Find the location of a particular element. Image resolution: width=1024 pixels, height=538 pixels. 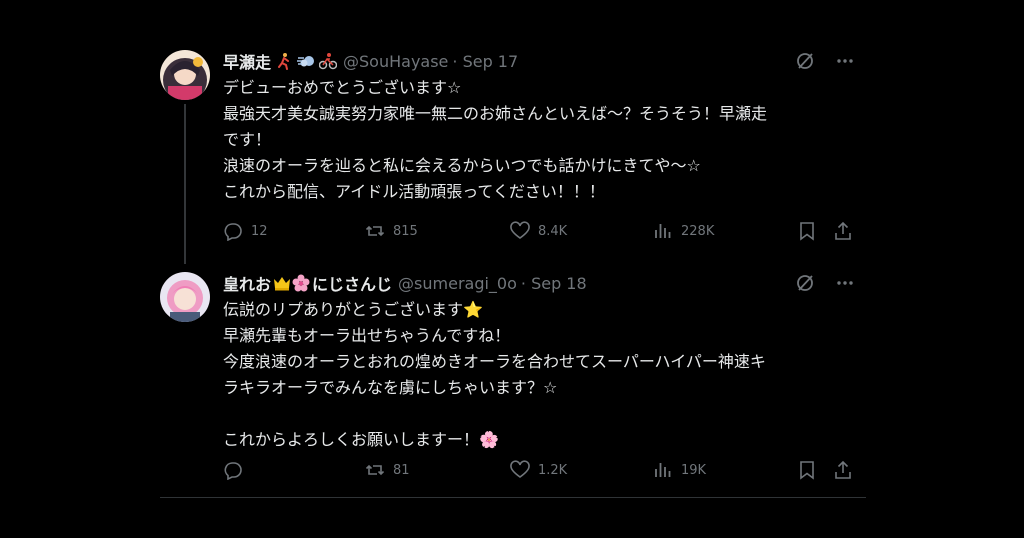

cherry-blossom-icon is located at coordinates (301, 283).